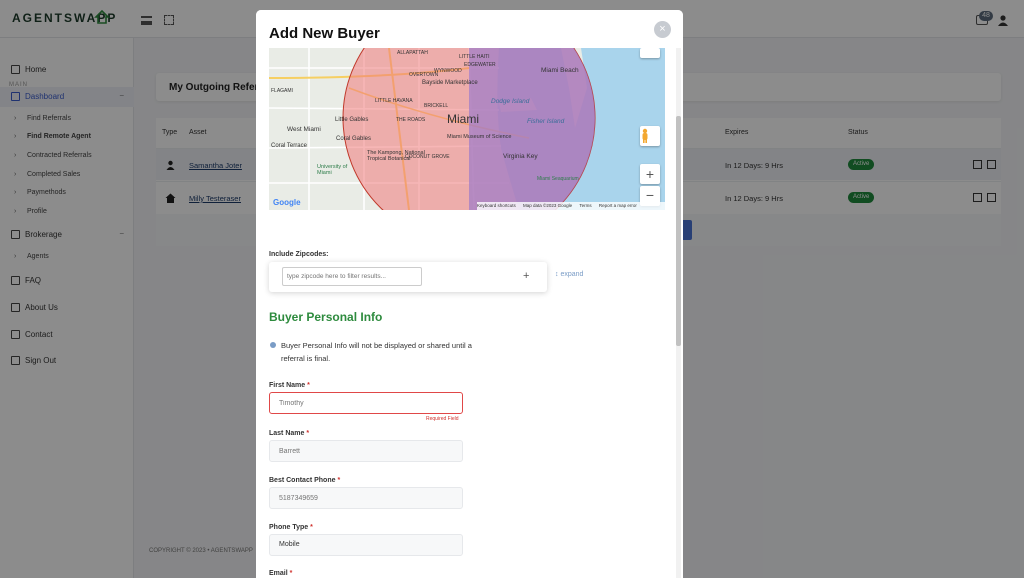  What do you see at coordinates (326, 317) in the screenshot?
I see `section-title: Buyer Personal Info` at bounding box center [326, 317].